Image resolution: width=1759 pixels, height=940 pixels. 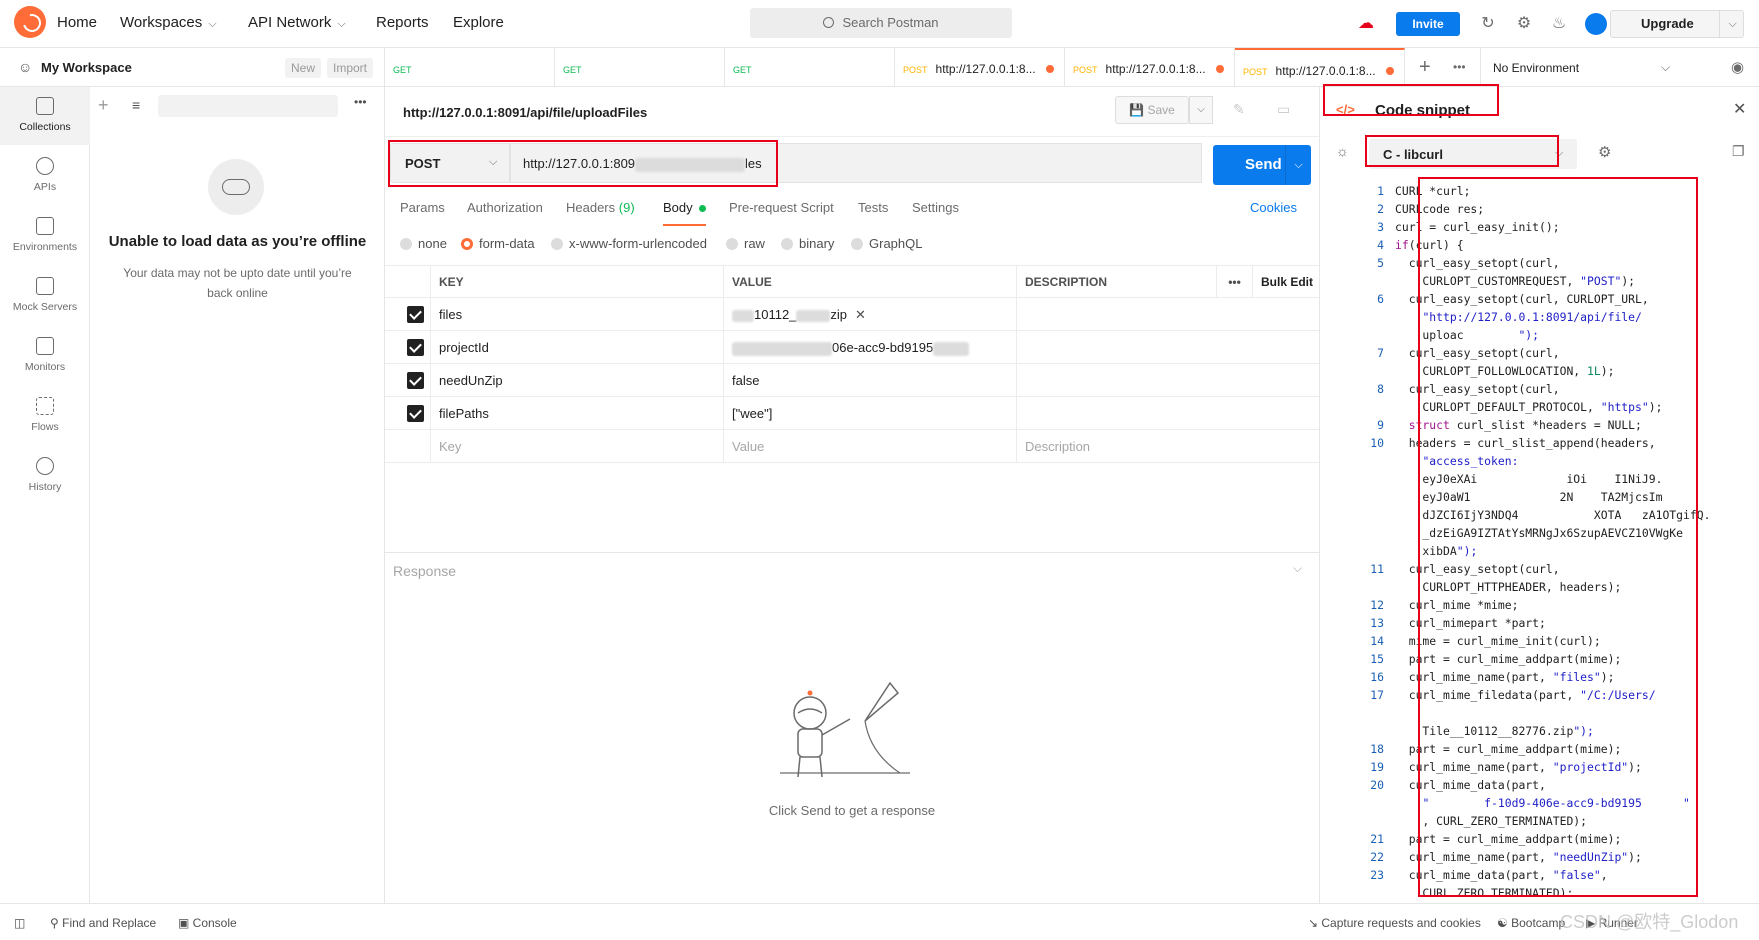 I want to click on radio-graphql: GraphQL, so click(x=886, y=243).